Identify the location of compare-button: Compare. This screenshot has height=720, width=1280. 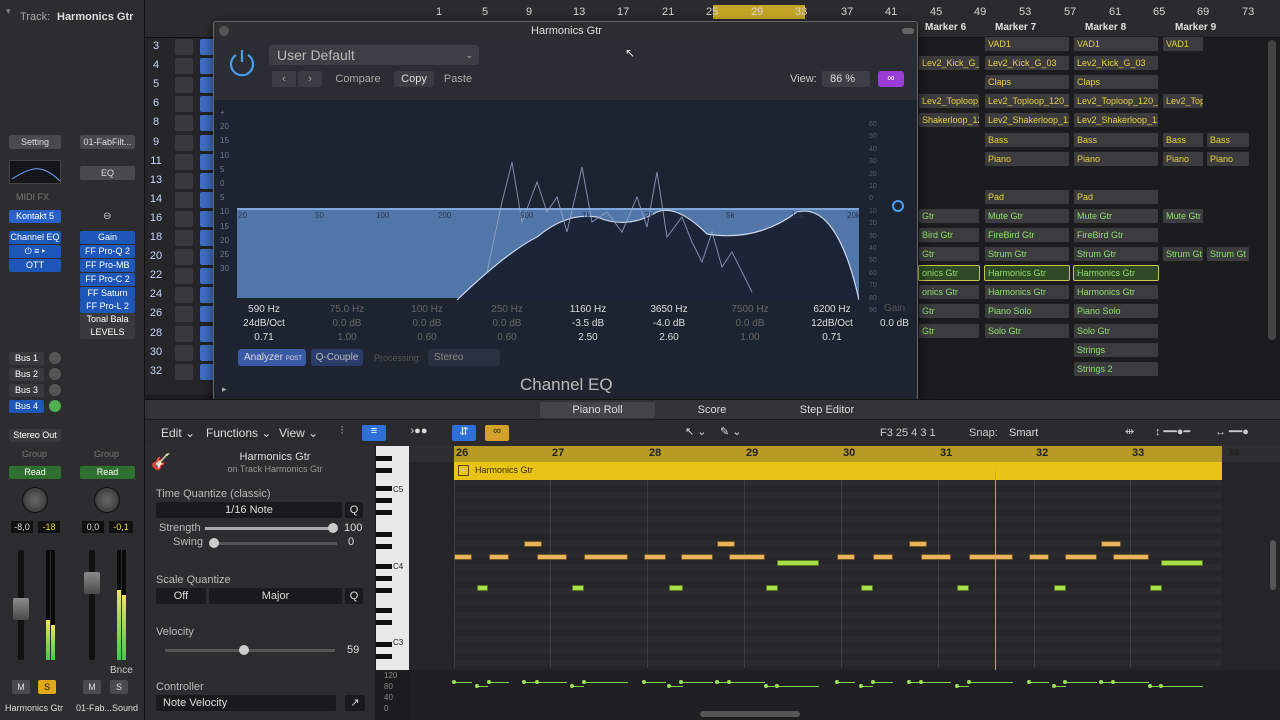
(358, 79).